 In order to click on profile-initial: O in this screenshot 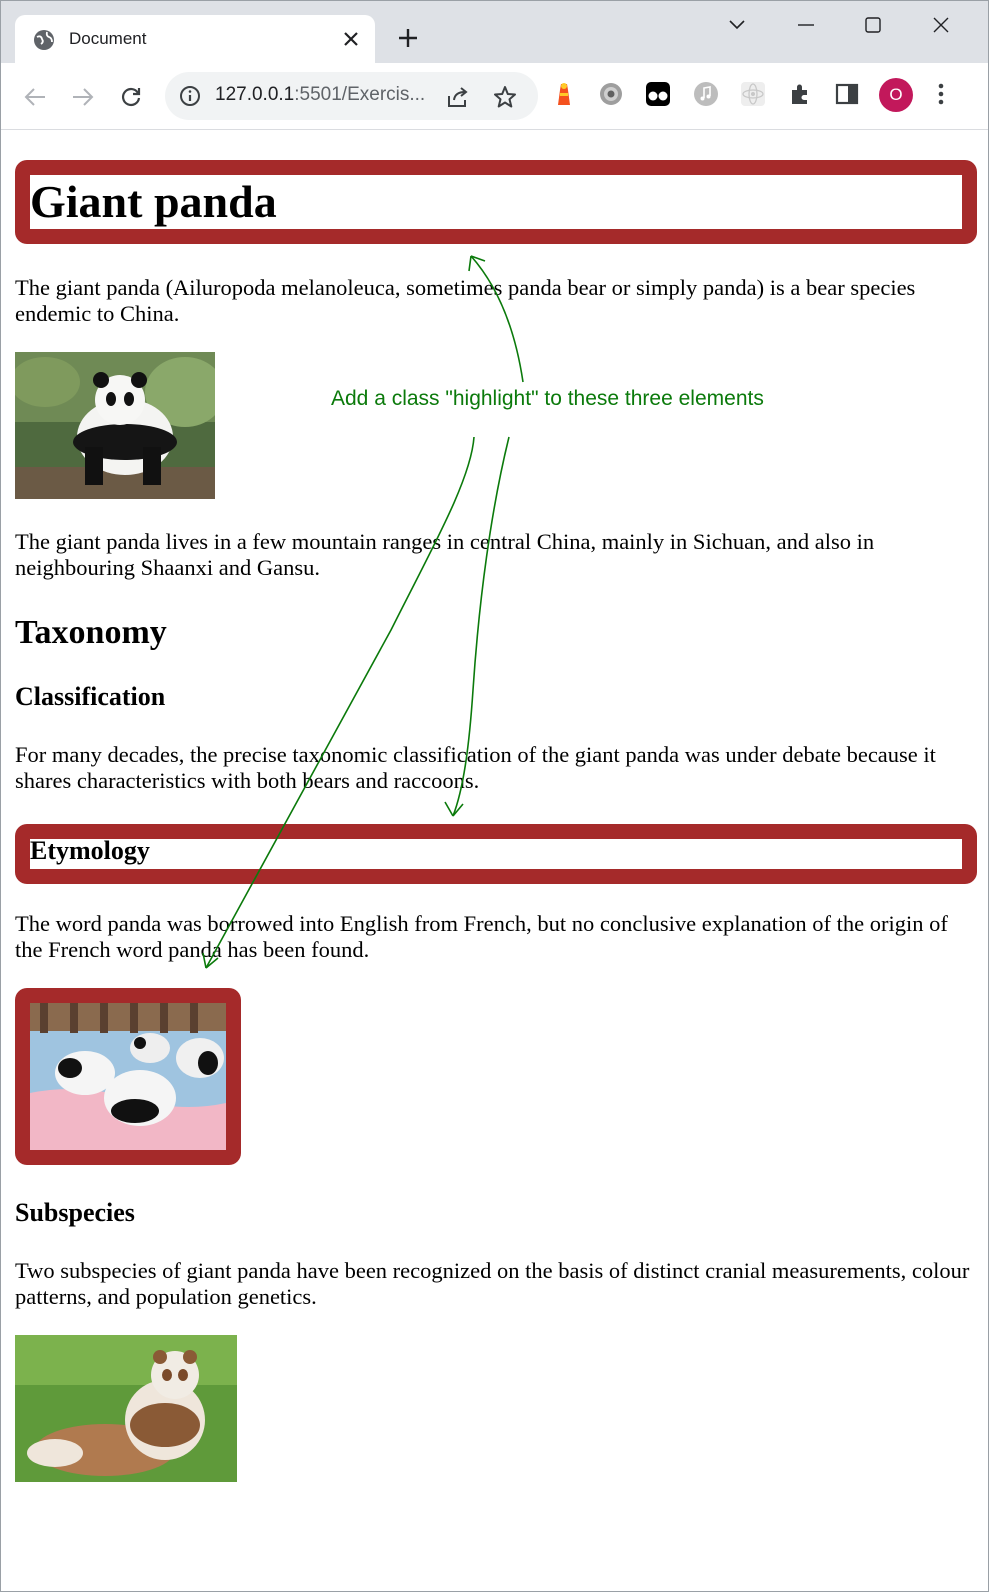, I will do `click(896, 94)`.